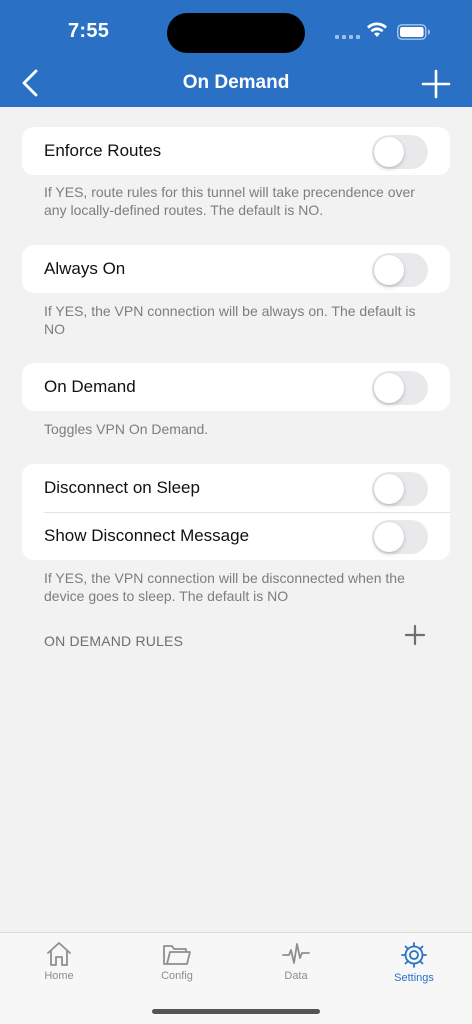  I want to click on on-demand-label: On Demand, so click(90, 386).